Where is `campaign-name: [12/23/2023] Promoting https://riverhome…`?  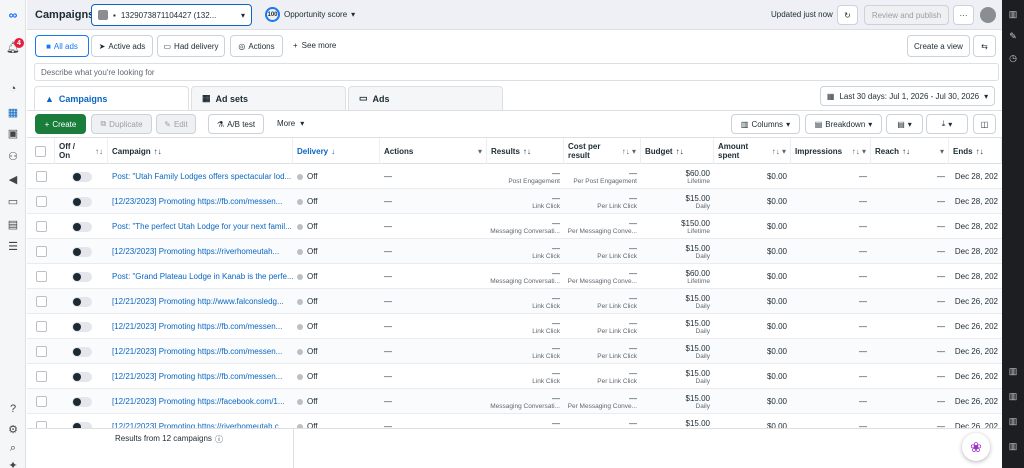 campaign-name: [12/23/2023] Promoting https://riverhome… is located at coordinates (200, 251).